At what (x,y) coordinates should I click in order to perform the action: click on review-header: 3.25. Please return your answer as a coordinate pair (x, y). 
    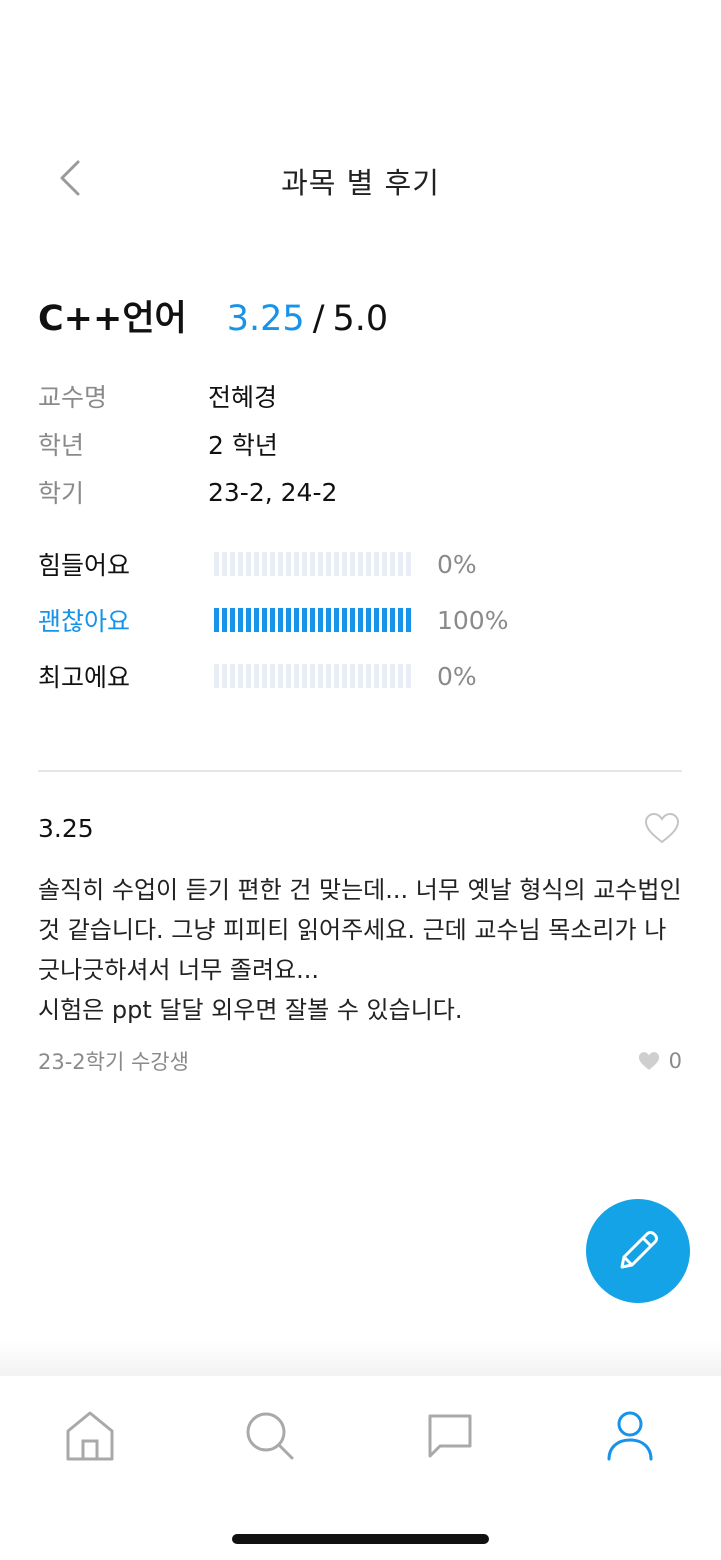
    Looking at the image, I should click on (360, 828).